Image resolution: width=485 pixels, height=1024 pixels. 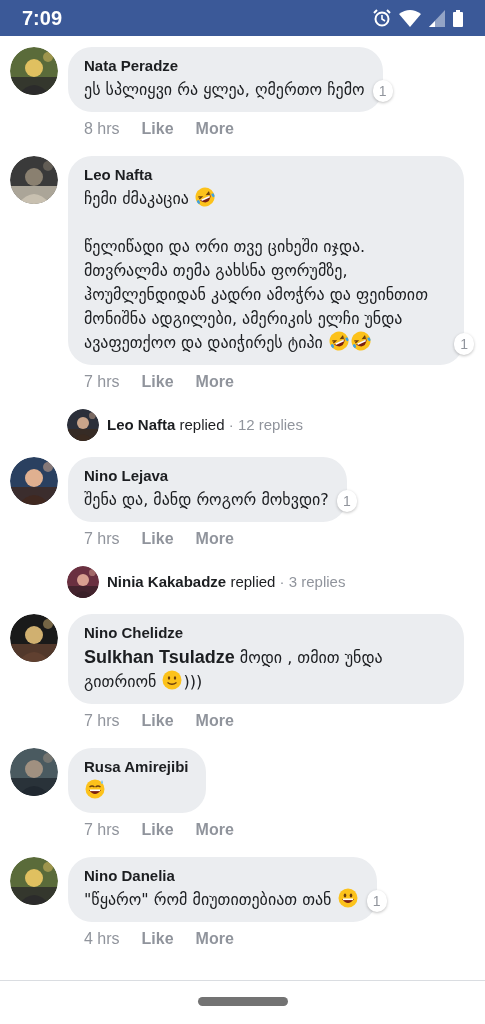 What do you see at coordinates (256, 270) in the screenshot?
I see `comment-text: ჩემი ძმაკაცია წელიწადი და ორი თვე ციხეში იჯდა. მთვრალმა თემა გახსნა ფორუმზე, ჰოუმლენდიდან კადრი ამოჭრა და ფეინთით მონიშნა ადგილები, ამერიკის ელჩი უნდა ავაფეთქოო და დაიჭირეს ტიპი` at bounding box center [256, 270].